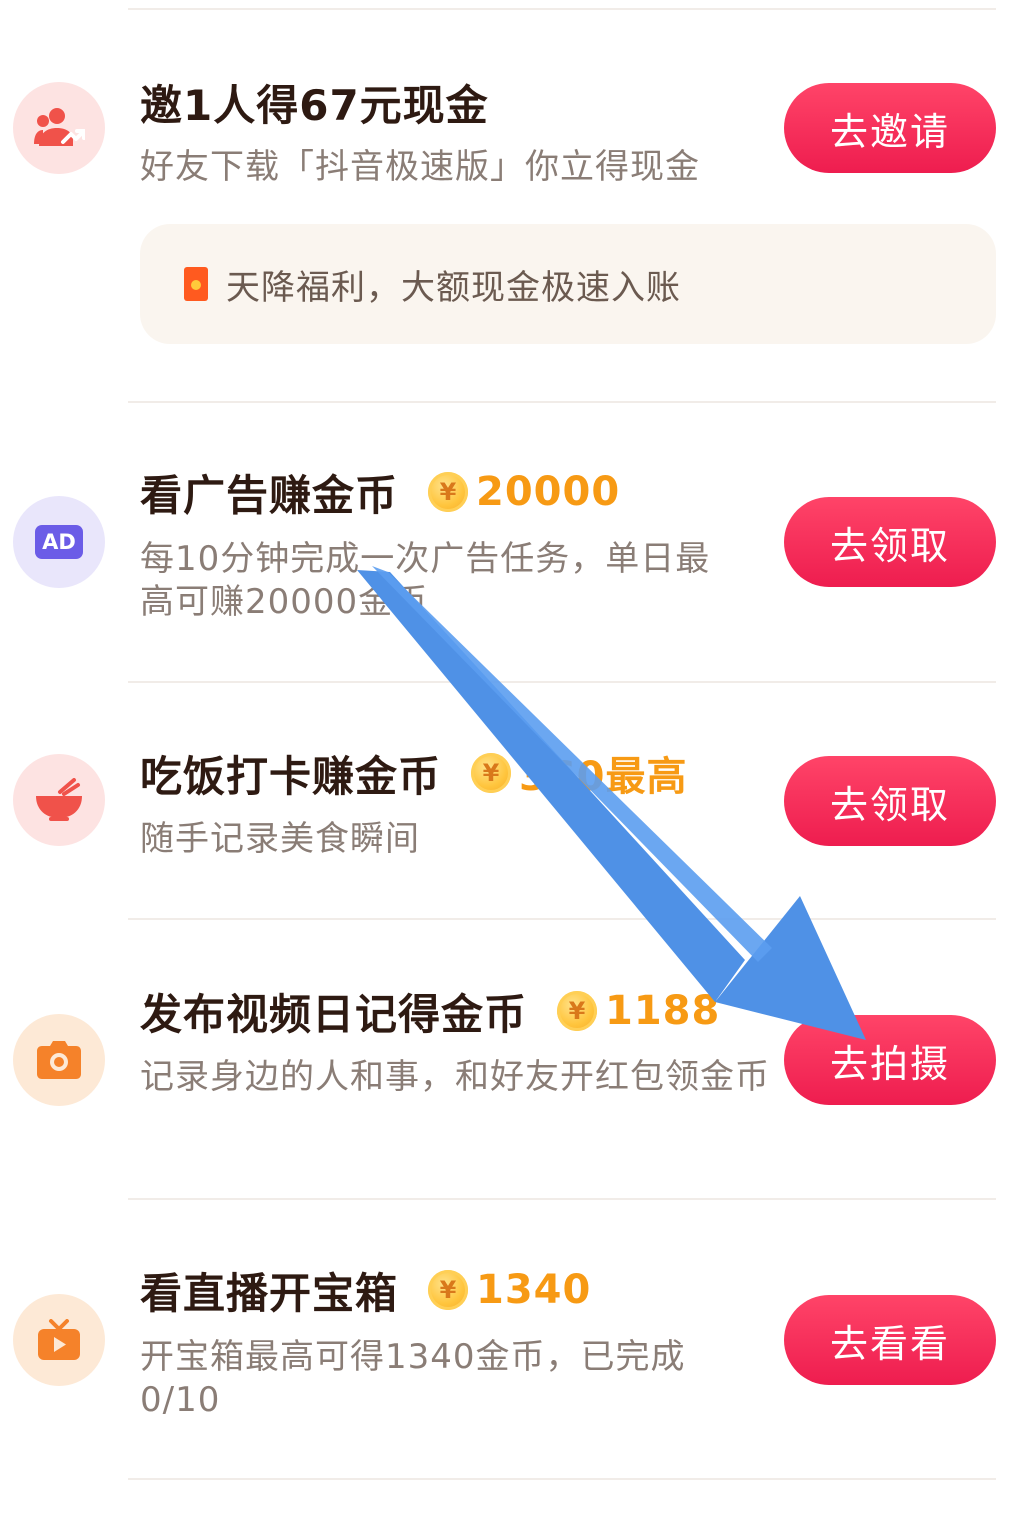 This screenshot has width=1028, height=1528. What do you see at coordinates (890, 1060) in the screenshot?
I see `shoot-video-button: 去拍摄` at bounding box center [890, 1060].